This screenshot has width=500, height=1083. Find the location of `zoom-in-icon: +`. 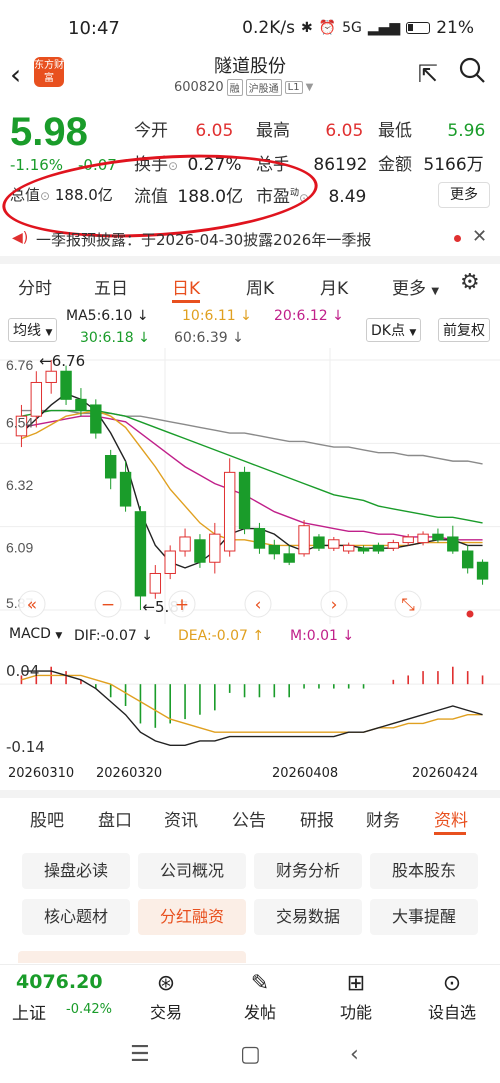

zoom-in-icon: + is located at coordinates (182, 604).